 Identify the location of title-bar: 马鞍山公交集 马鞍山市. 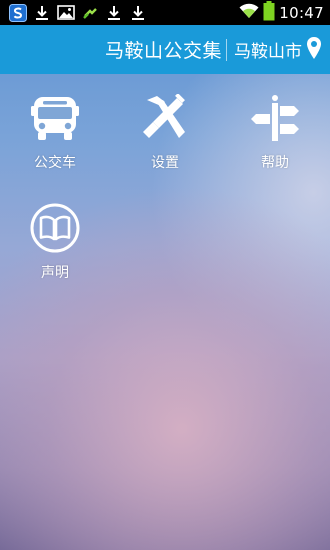
(165, 49).